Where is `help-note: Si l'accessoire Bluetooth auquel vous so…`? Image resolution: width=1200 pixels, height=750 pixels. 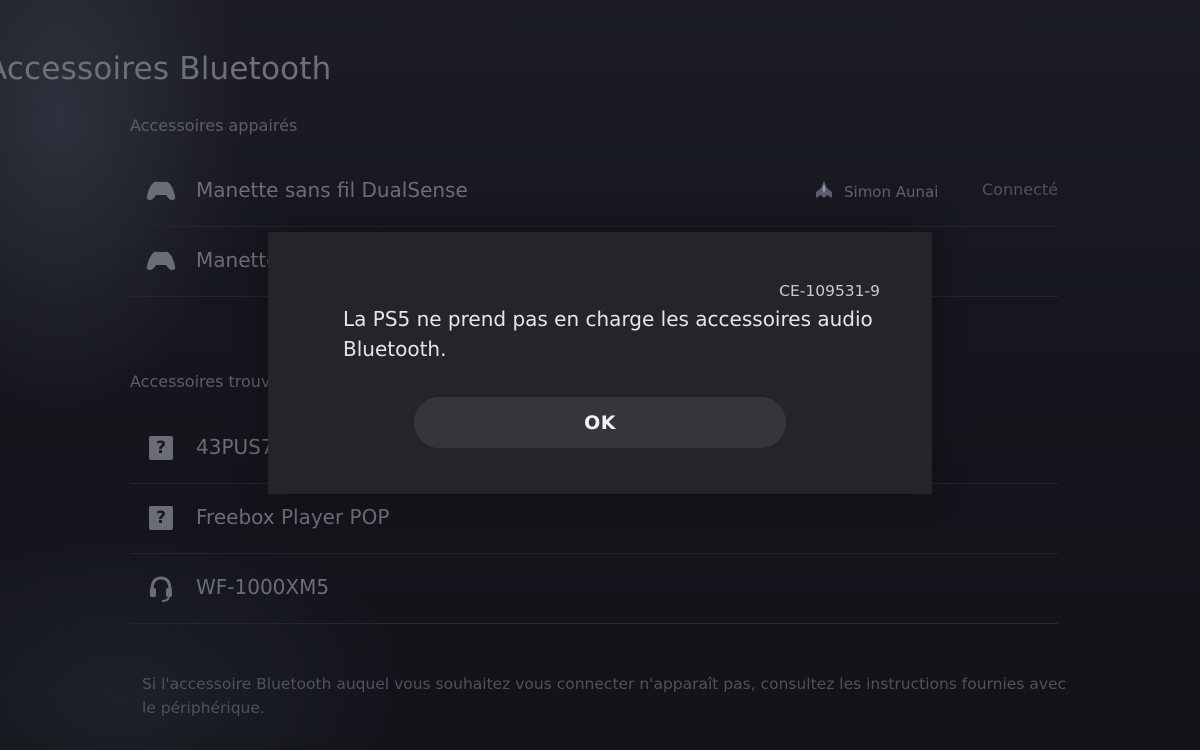 help-note: Si l'accessoire Bluetooth auquel vous so… is located at coordinates (604, 696).